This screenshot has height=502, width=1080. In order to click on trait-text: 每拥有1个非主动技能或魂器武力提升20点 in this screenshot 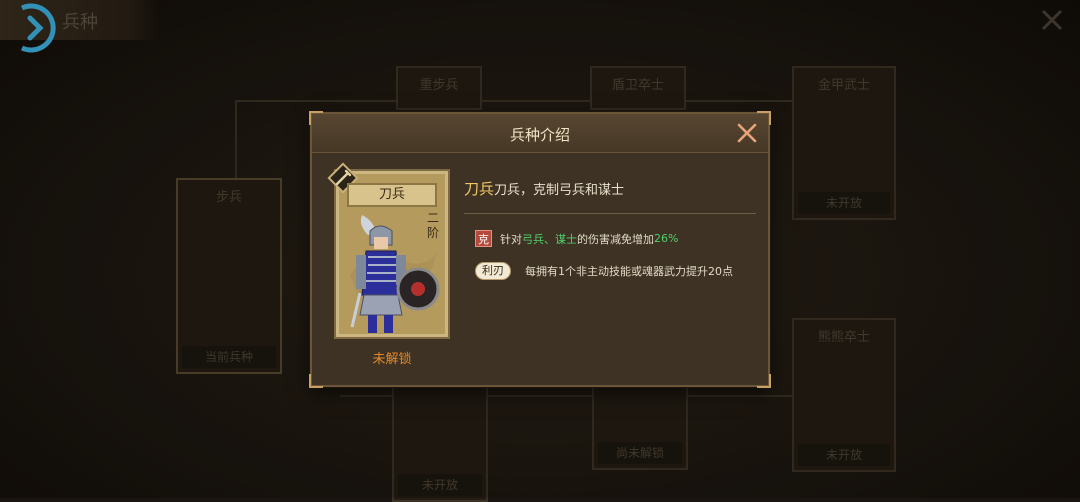, I will do `click(629, 271)`.